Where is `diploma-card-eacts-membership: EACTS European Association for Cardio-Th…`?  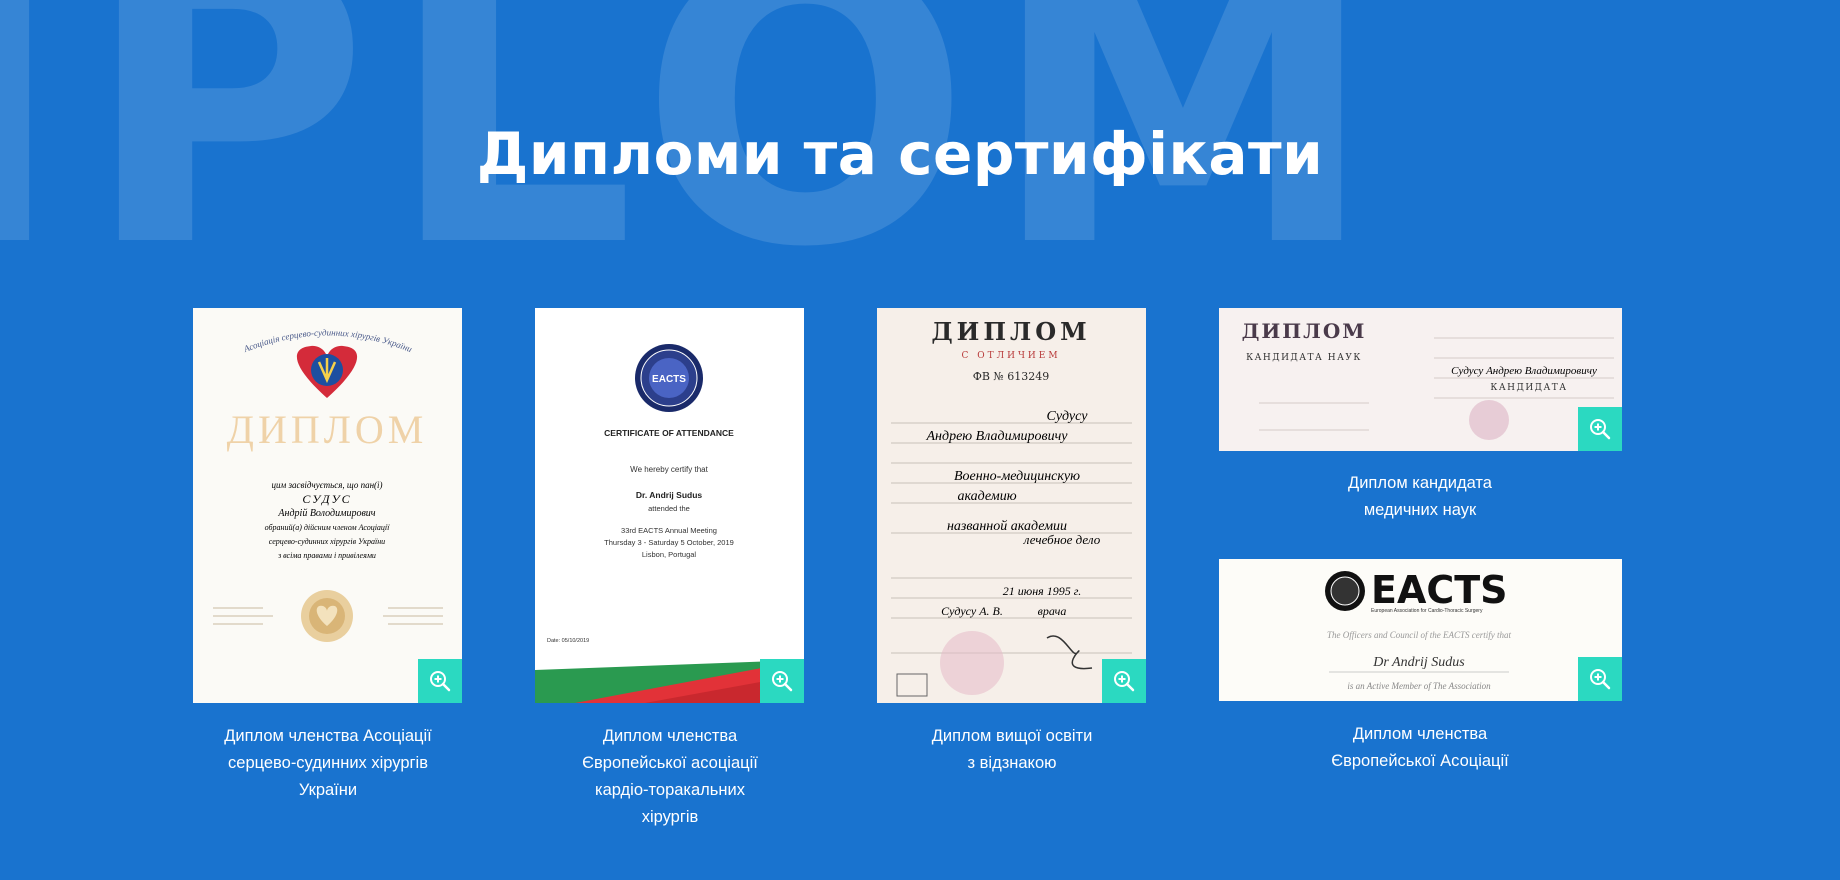 diploma-card-eacts-membership: EACTS European Association for Cardio-Th… is located at coordinates (1420, 630).